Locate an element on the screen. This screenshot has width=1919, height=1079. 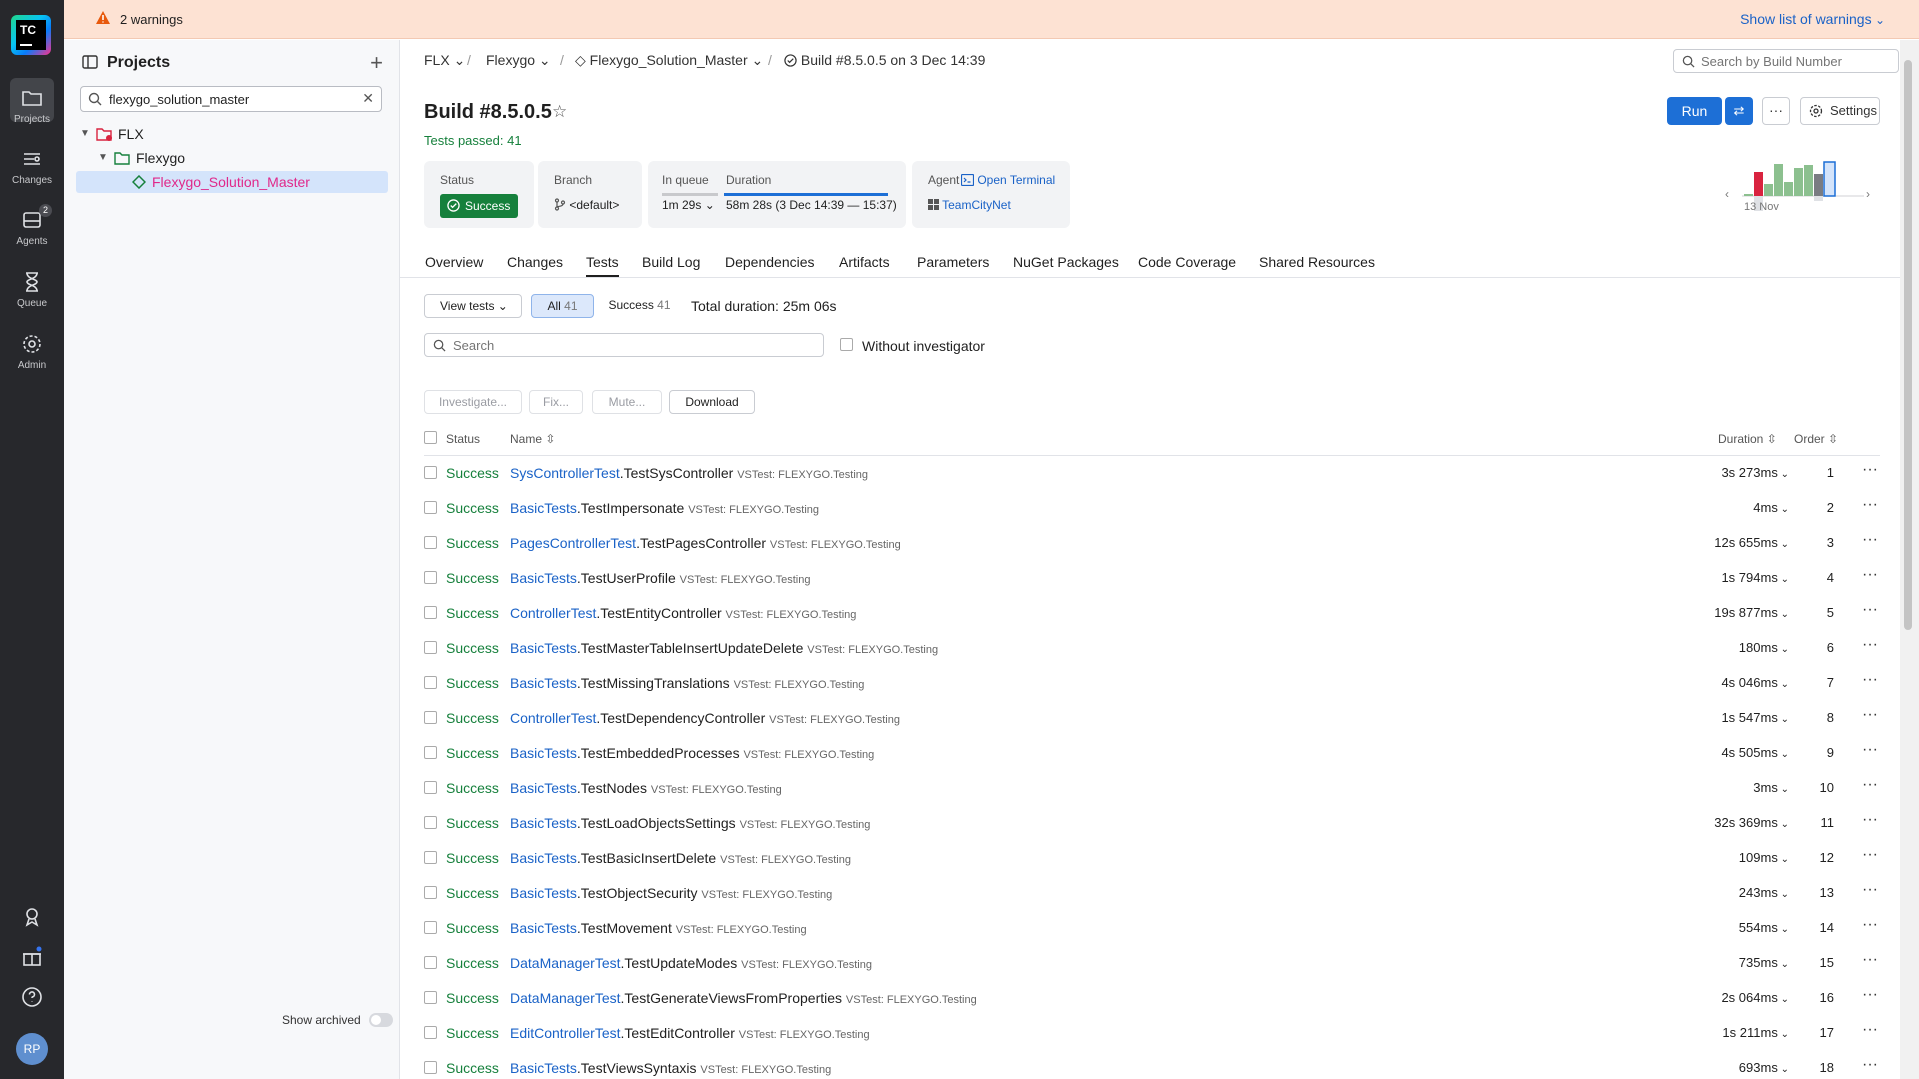
test-duration: 180ms is located at coordinates (1729, 647).